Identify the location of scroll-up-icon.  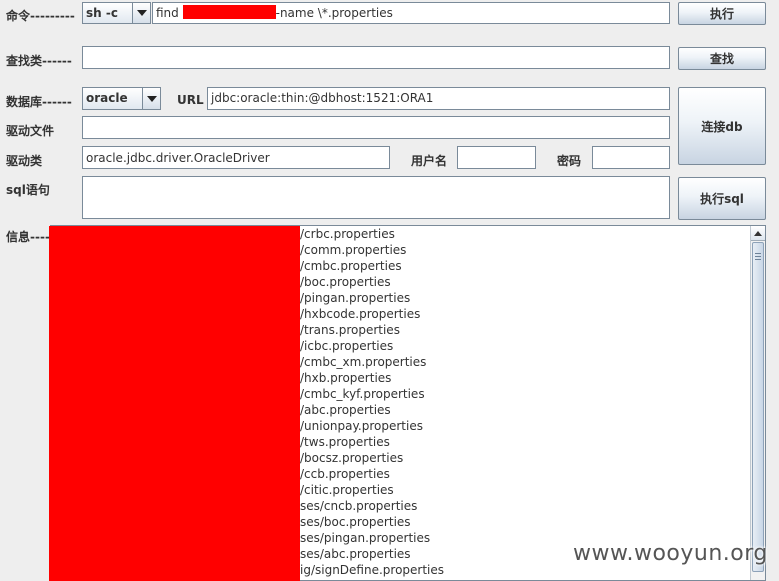
(758, 233).